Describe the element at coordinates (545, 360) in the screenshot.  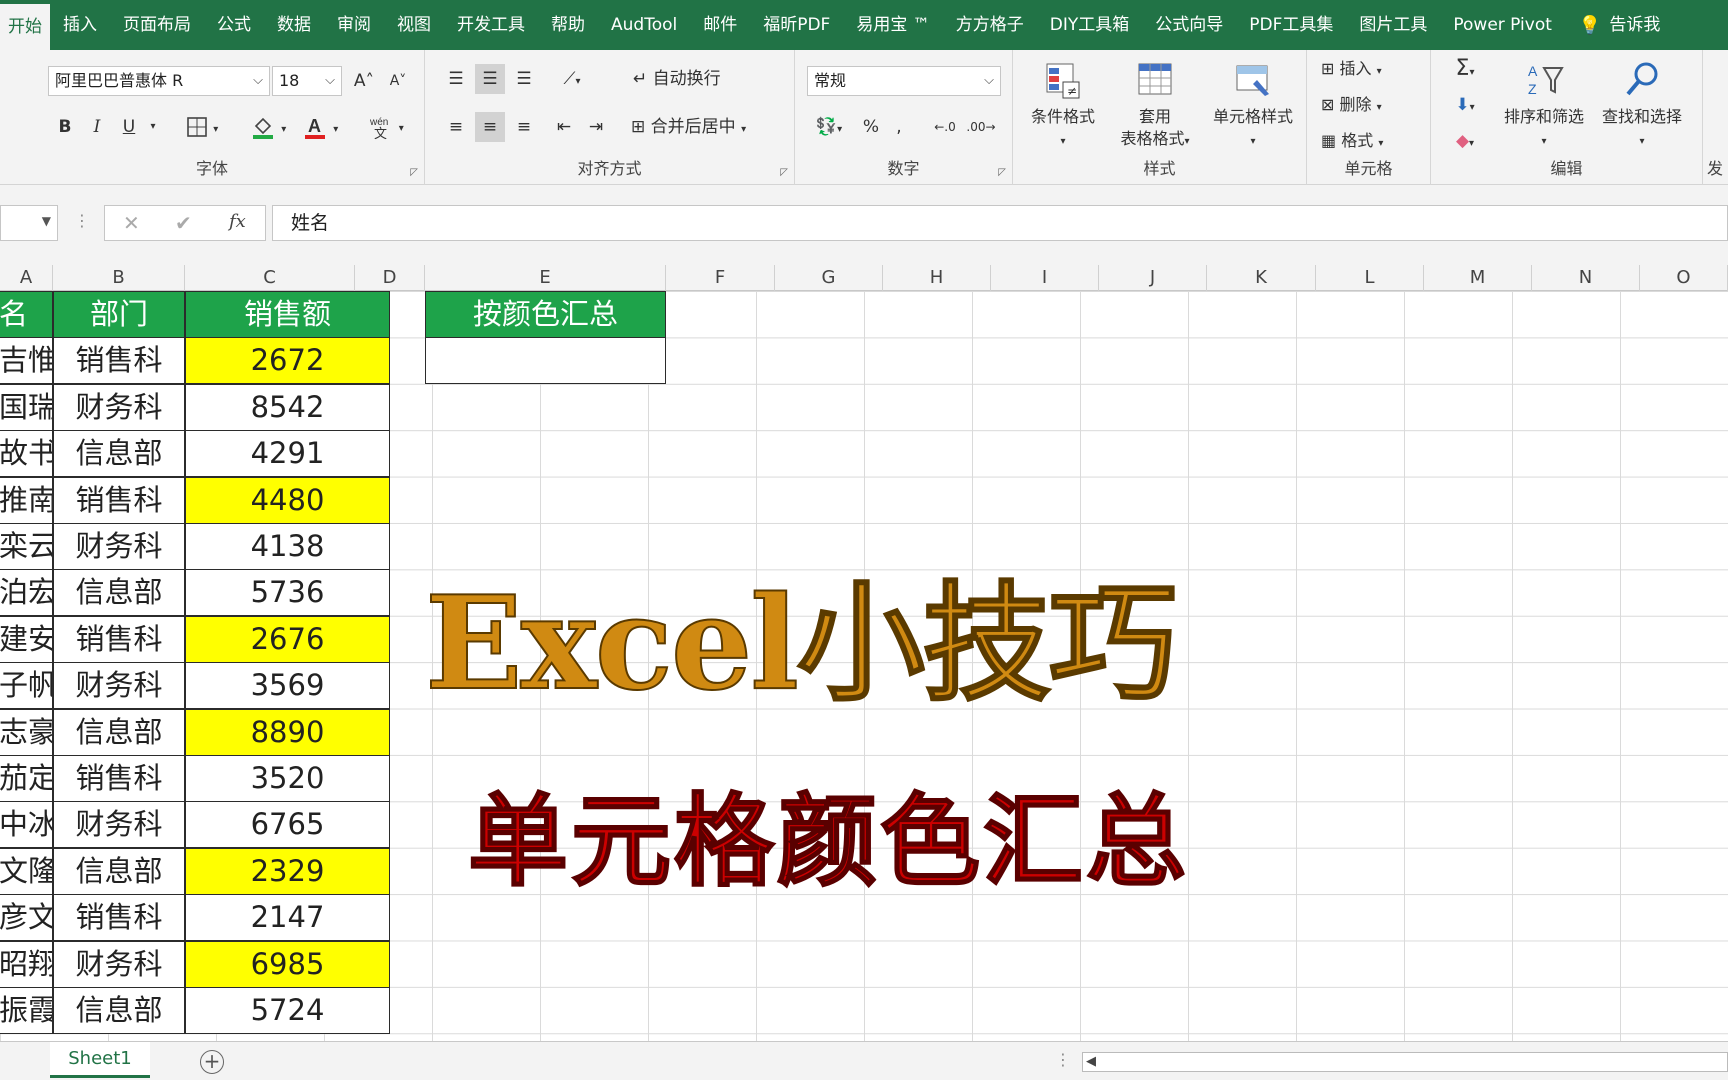
I see `summary-value-cell` at that location.